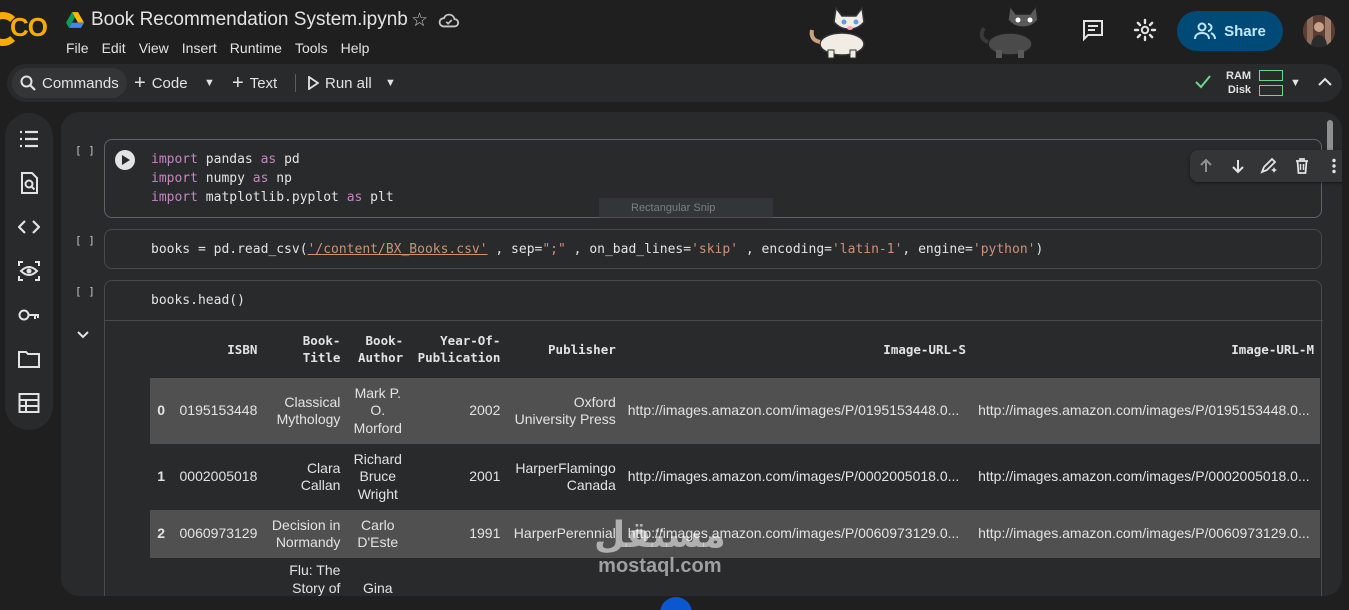 The image size is (1349, 610). I want to click on code-line: import numpy as np, so click(272, 178).